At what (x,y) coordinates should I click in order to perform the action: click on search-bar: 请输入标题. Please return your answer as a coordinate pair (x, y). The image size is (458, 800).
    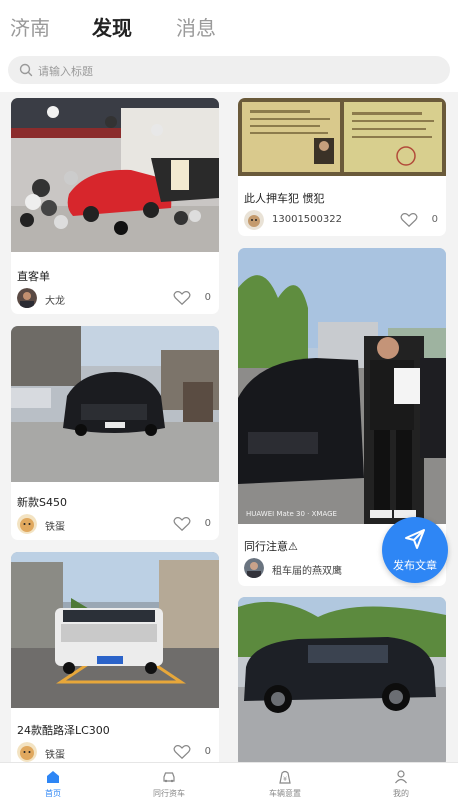
    Looking at the image, I should click on (229, 70).